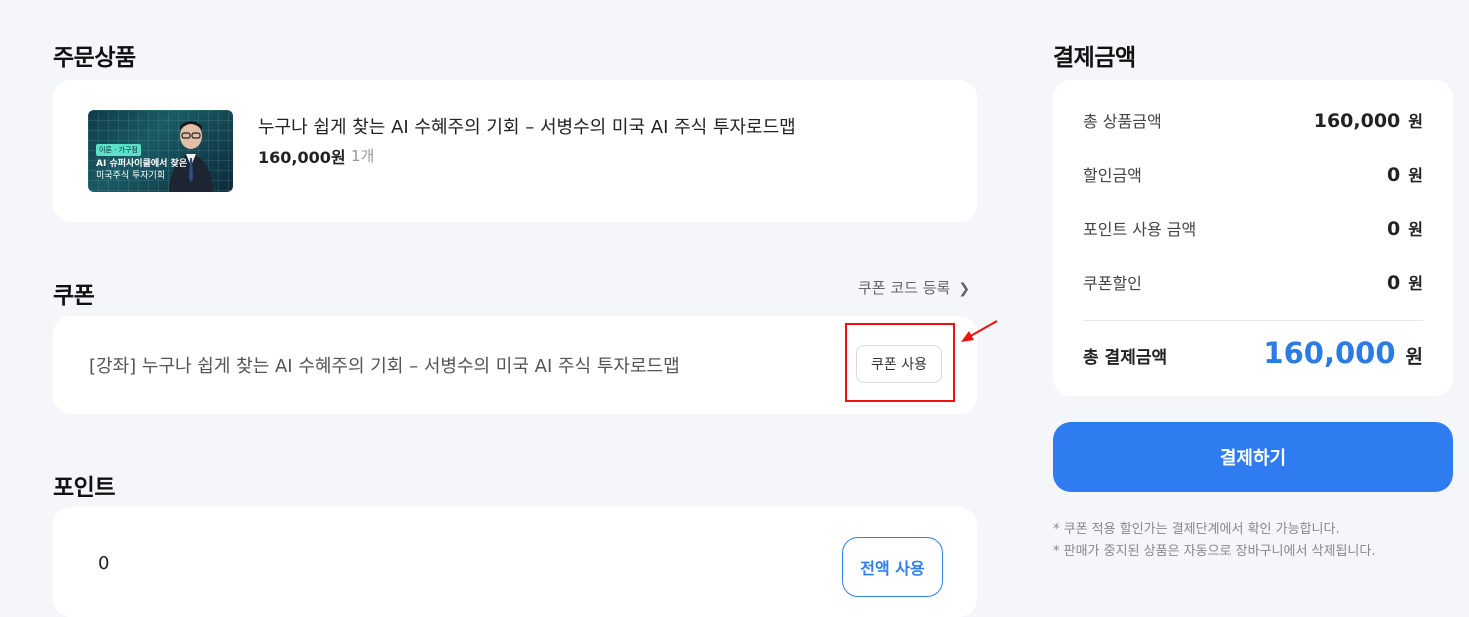 This screenshot has width=1469, height=617. What do you see at coordinates (160, 151) in the screenshot?
I see `product-thumbnail: 이론 · 가구점 AI 슈퍼사이클에서 찾은 미국주식 투자기회` at bounding box center [160, 151].